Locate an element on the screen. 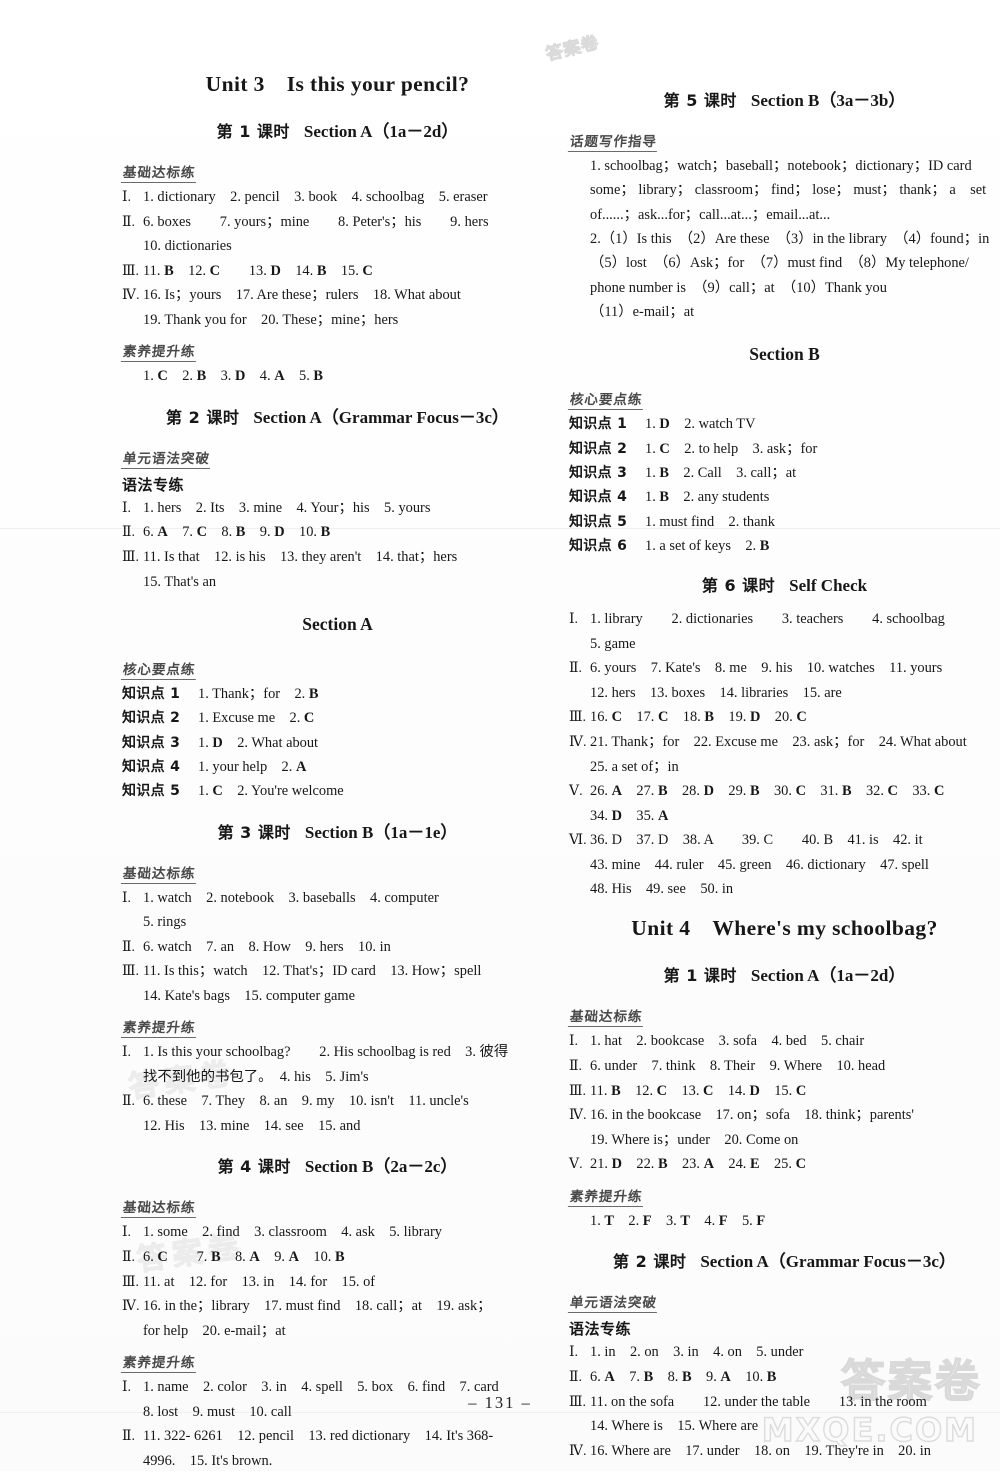  knowledge-point-line: 知识点 3 1. B 2. Call 3. call；at is located at coordinates (784, 473).